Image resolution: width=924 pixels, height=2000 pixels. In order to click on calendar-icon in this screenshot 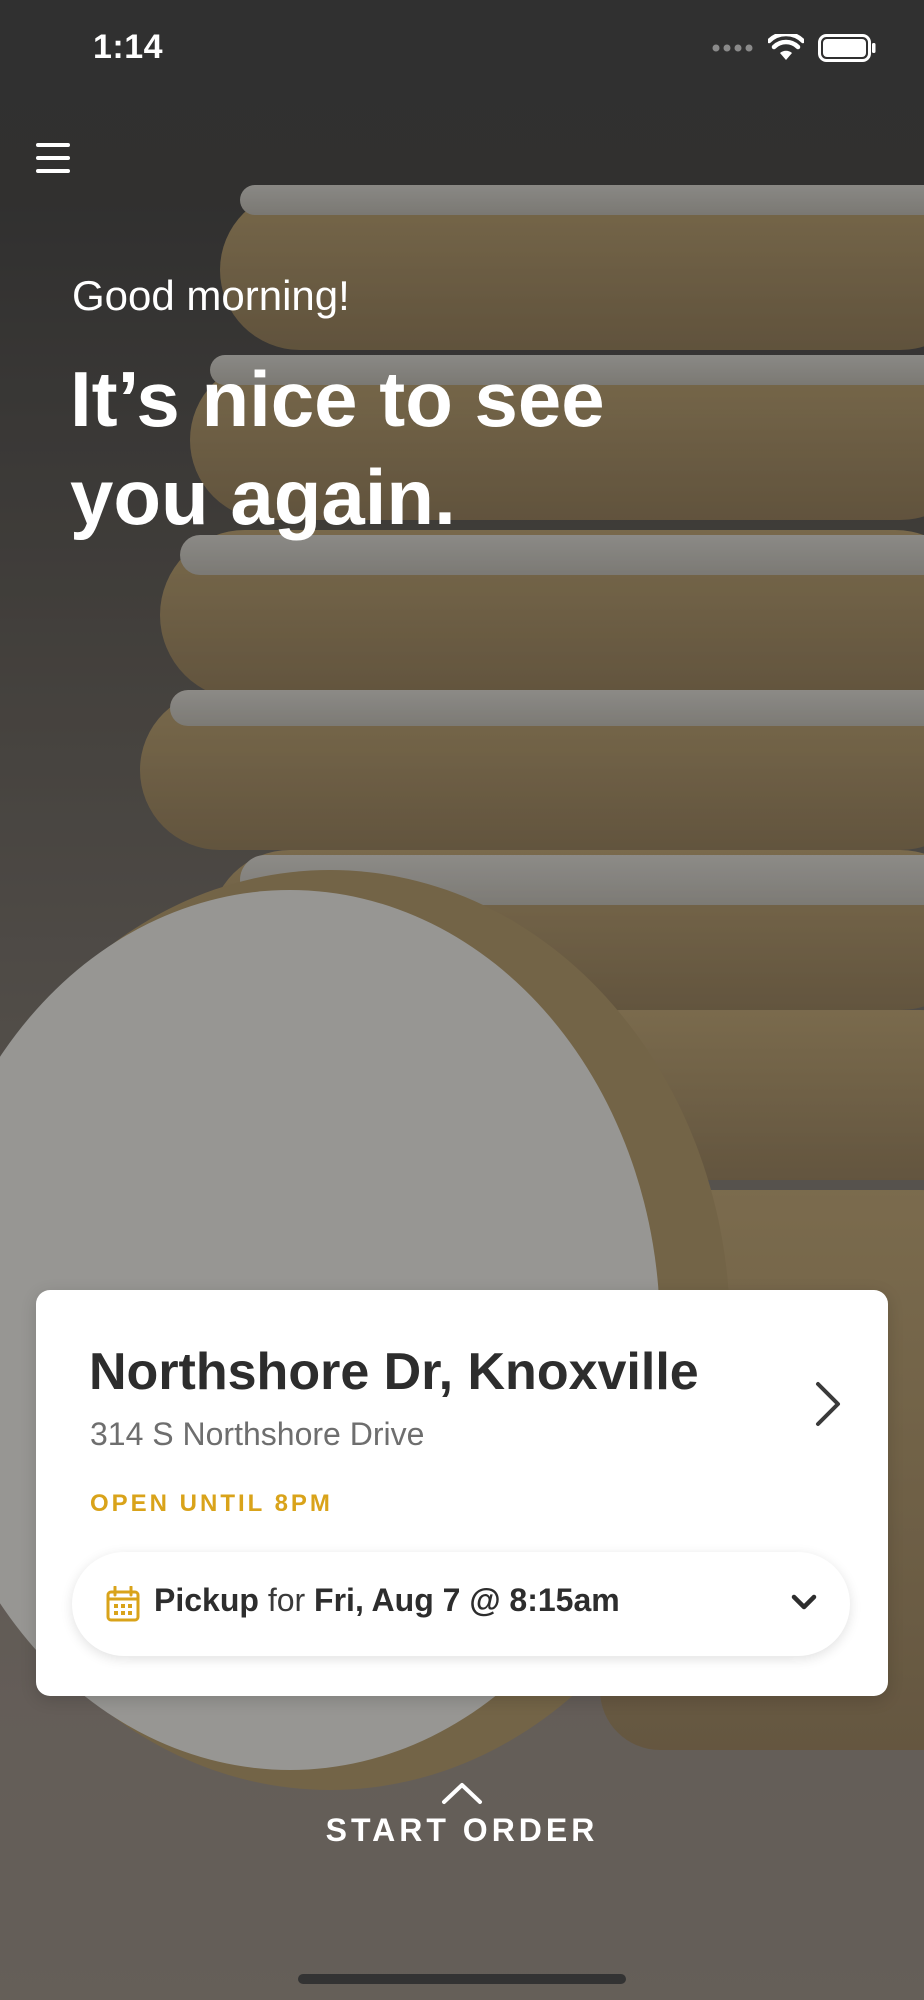, I will do `click(123, 1604)`.